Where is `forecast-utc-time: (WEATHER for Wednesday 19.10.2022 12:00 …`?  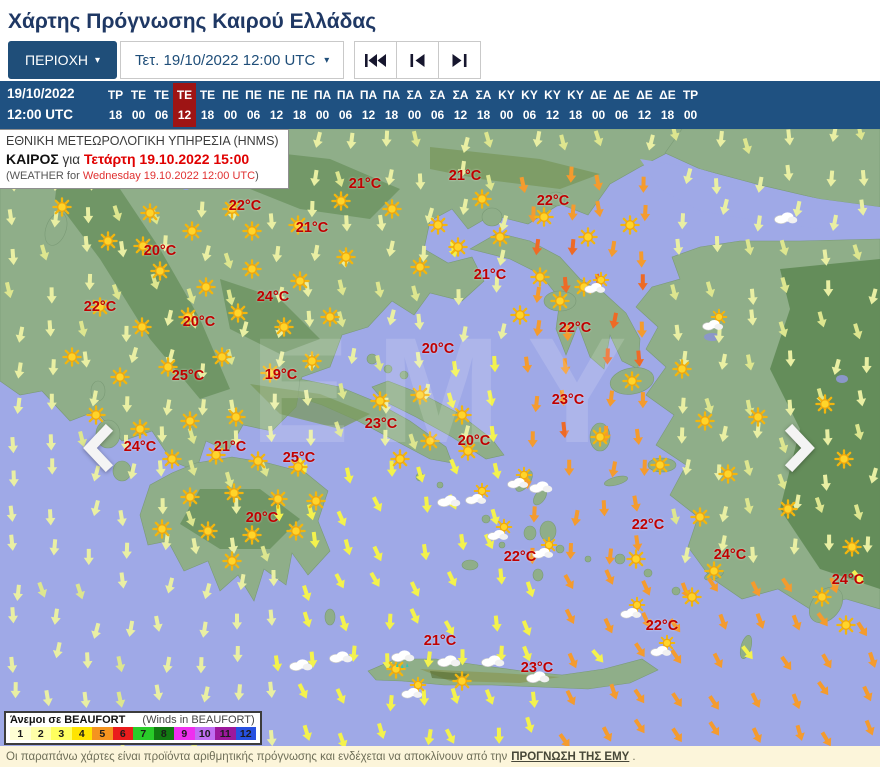
forecast-utc-time: (WEATHER for Wednesday 19.10.2022 12:00 … is located at coordinates (132, 176).